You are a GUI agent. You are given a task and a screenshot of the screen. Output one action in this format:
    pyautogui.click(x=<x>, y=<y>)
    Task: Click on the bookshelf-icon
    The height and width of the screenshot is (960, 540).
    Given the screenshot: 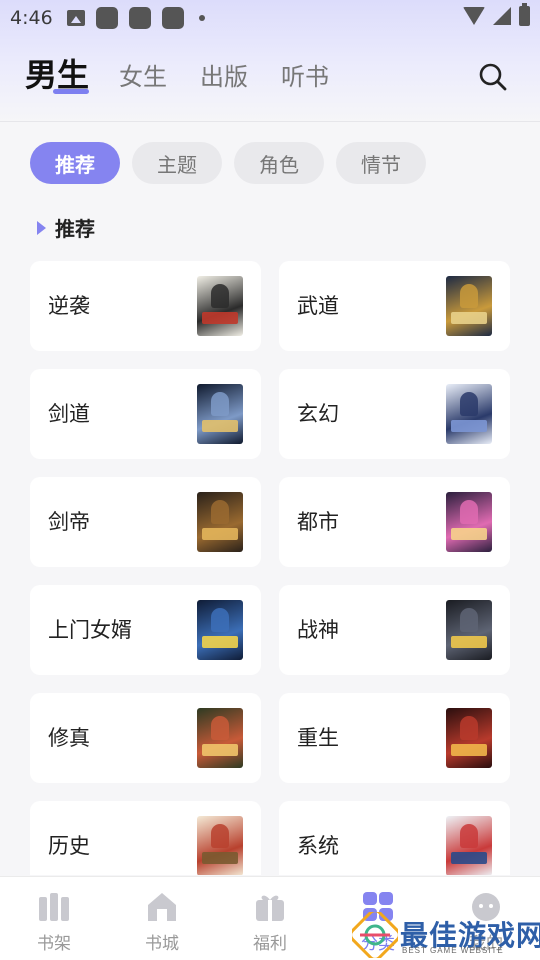 What is the action you would take?
    pyautogui.click(x=54, y=907)
    